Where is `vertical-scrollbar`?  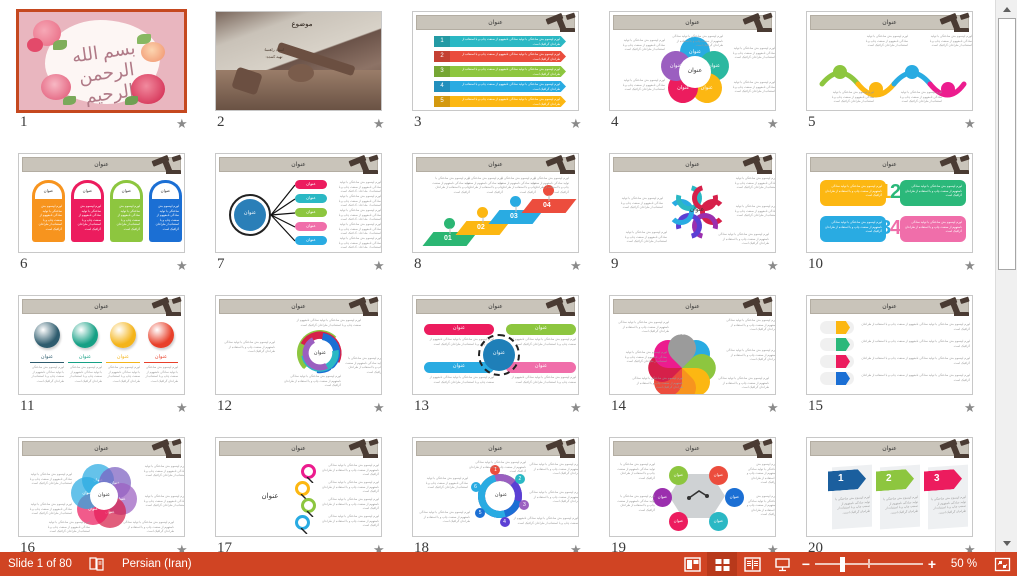 vertical-scrollbar is located at coordinates (1006, 276).